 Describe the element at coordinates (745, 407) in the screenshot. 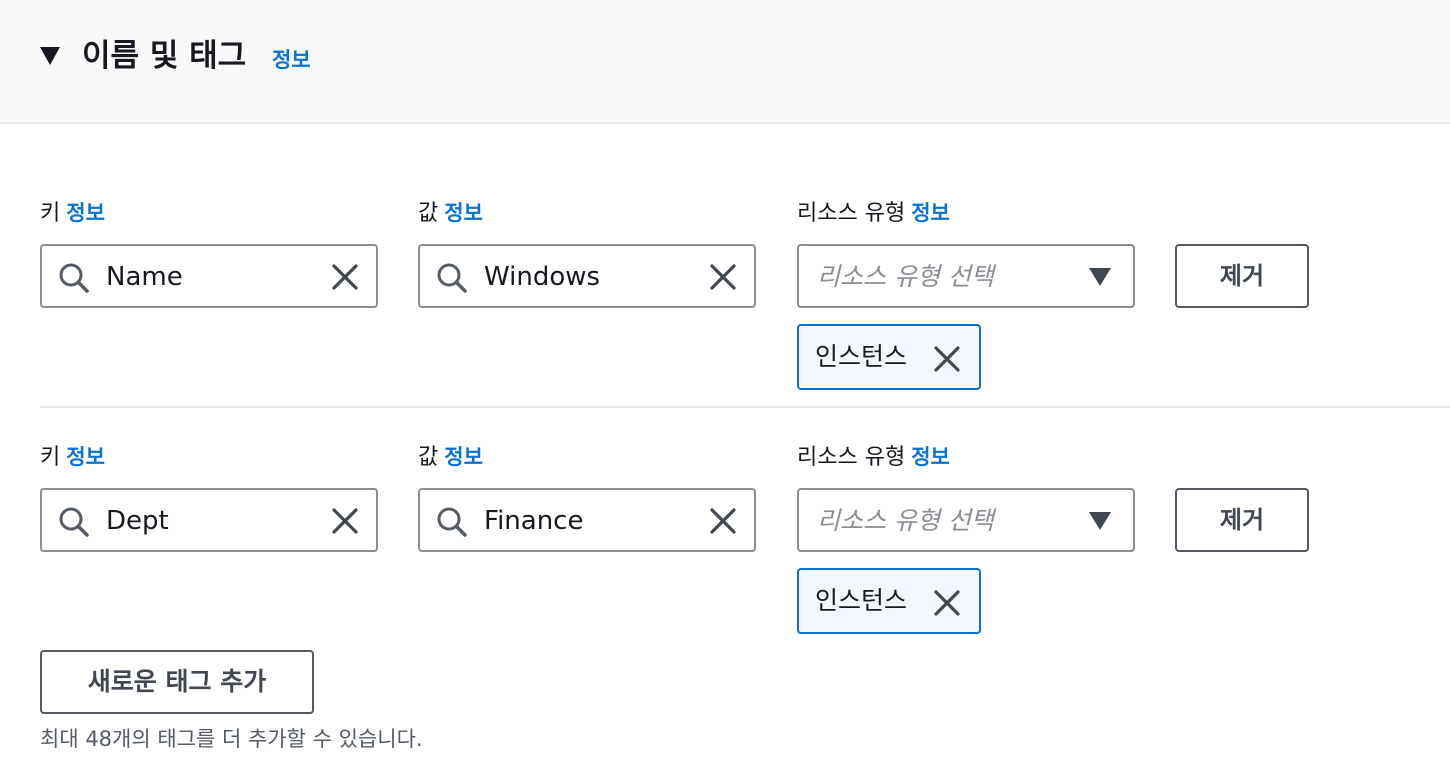

I see `row-divider` at that location.